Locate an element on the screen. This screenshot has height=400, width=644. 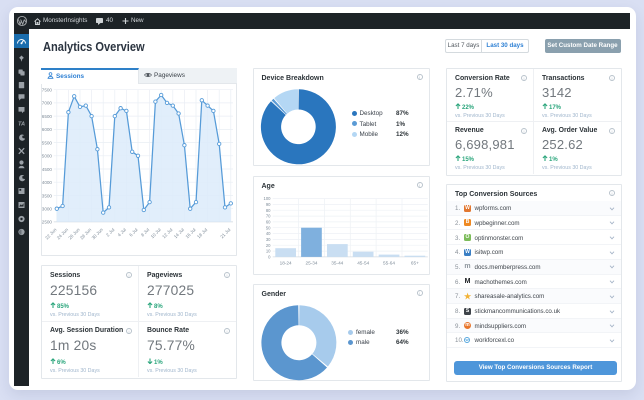
svg-text: 7500 is located at coordinates (47, 90).